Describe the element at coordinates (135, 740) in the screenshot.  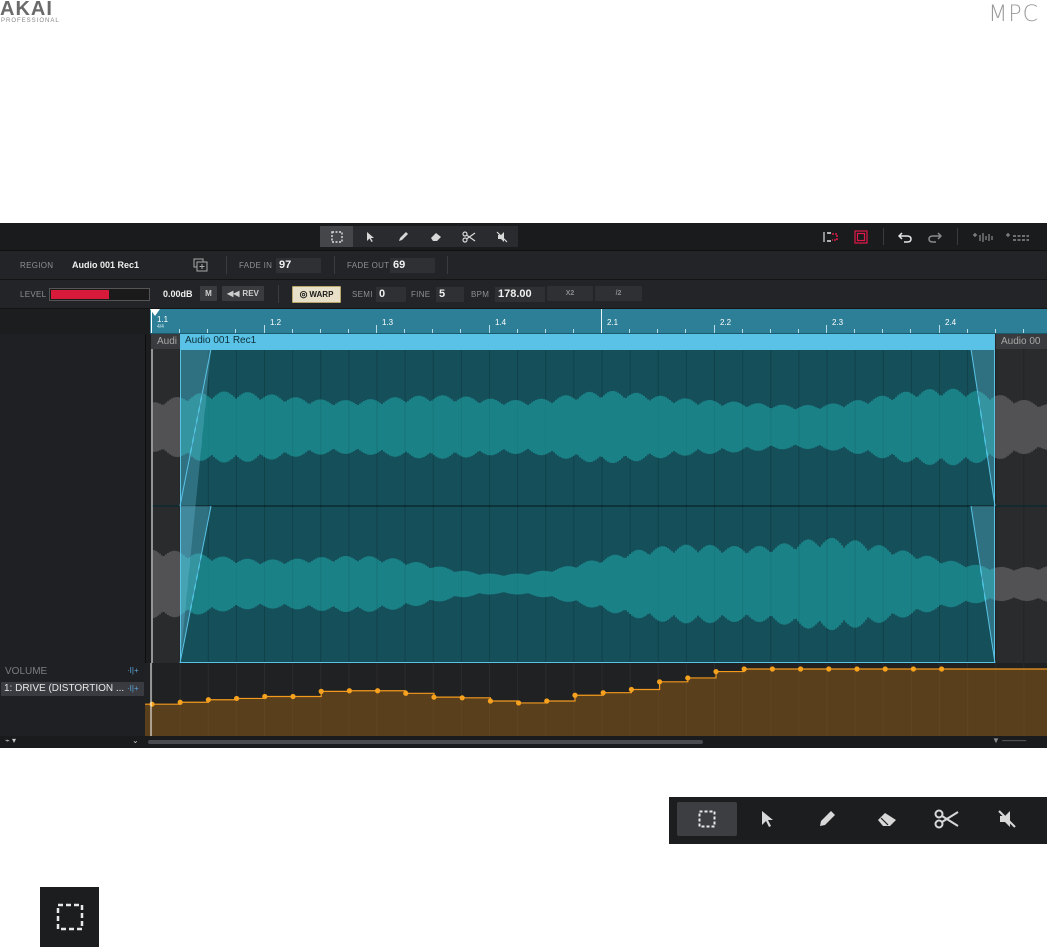
I see `chevron-down-icon: ⌄` at that location.